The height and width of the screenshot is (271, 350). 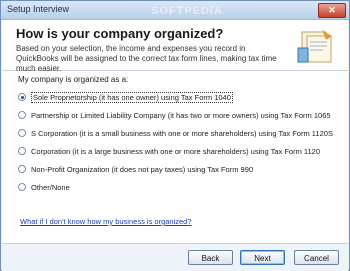 I want to click on tax-documents-icon, so click(x=314, y=46).